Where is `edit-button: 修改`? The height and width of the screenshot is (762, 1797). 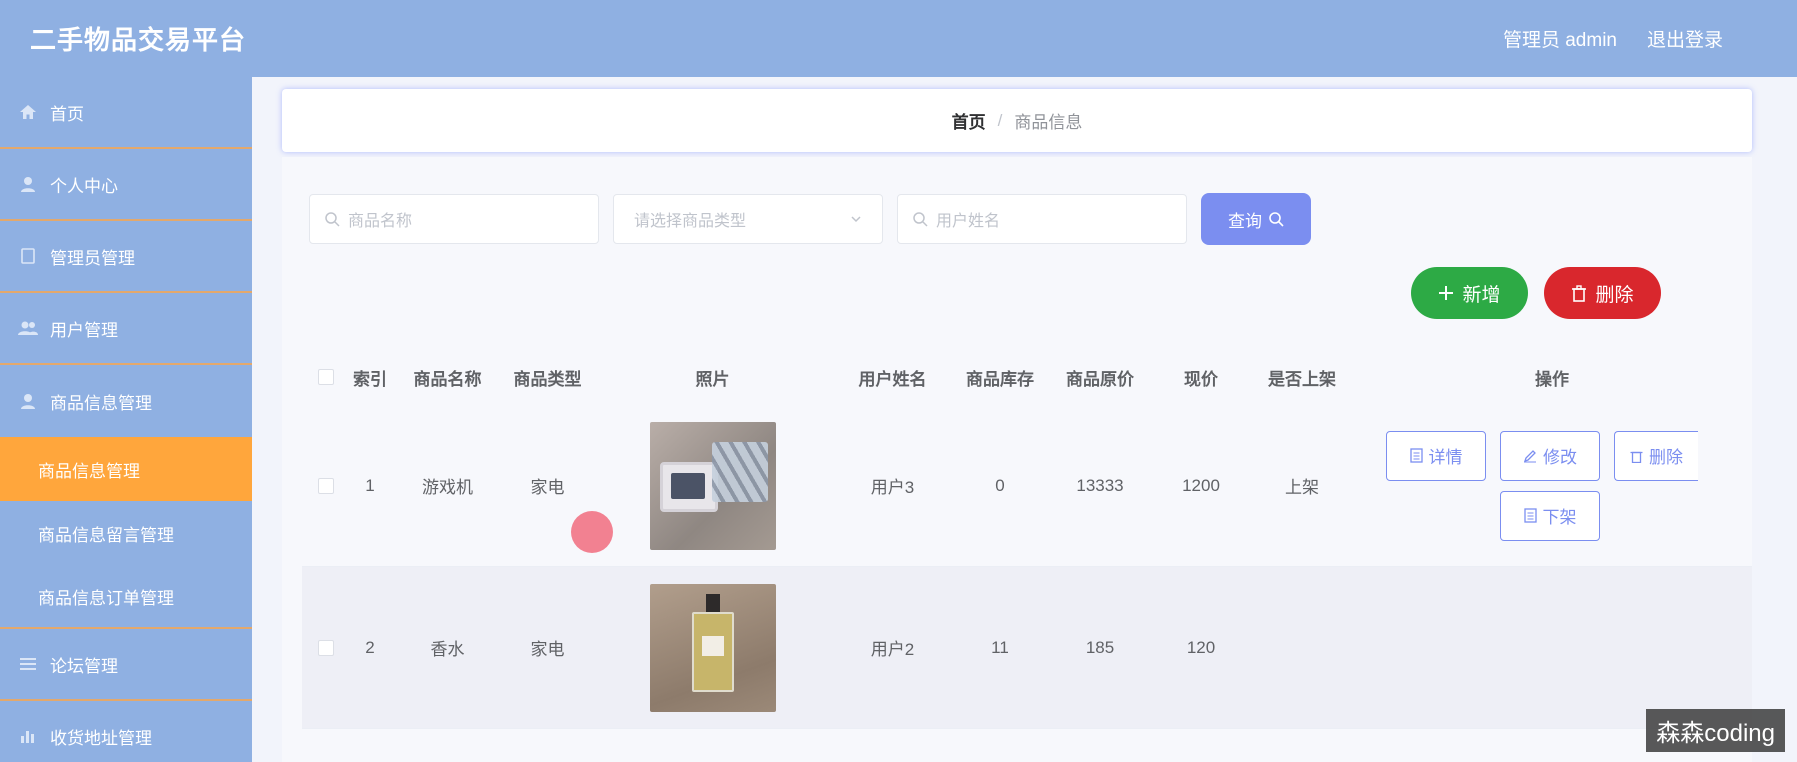 edit-button: 修改 is located at coordinates (1550, 455).